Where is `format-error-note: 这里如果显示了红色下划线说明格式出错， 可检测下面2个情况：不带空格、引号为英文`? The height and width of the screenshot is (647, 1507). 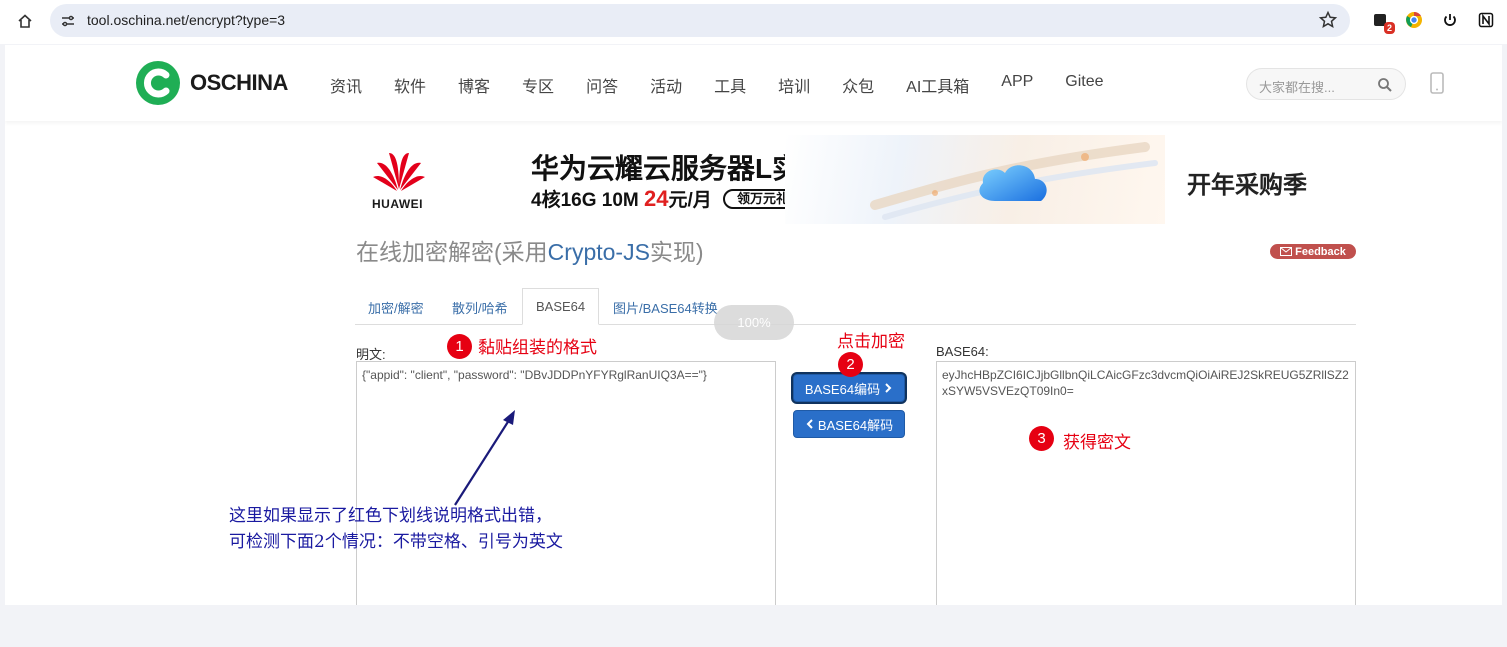 format-error-note: 这里如果显示了红色下划线说明格式出错， 可检测下面2个情况：不带空格、引号为英文 is located at coordinates (396, 529).